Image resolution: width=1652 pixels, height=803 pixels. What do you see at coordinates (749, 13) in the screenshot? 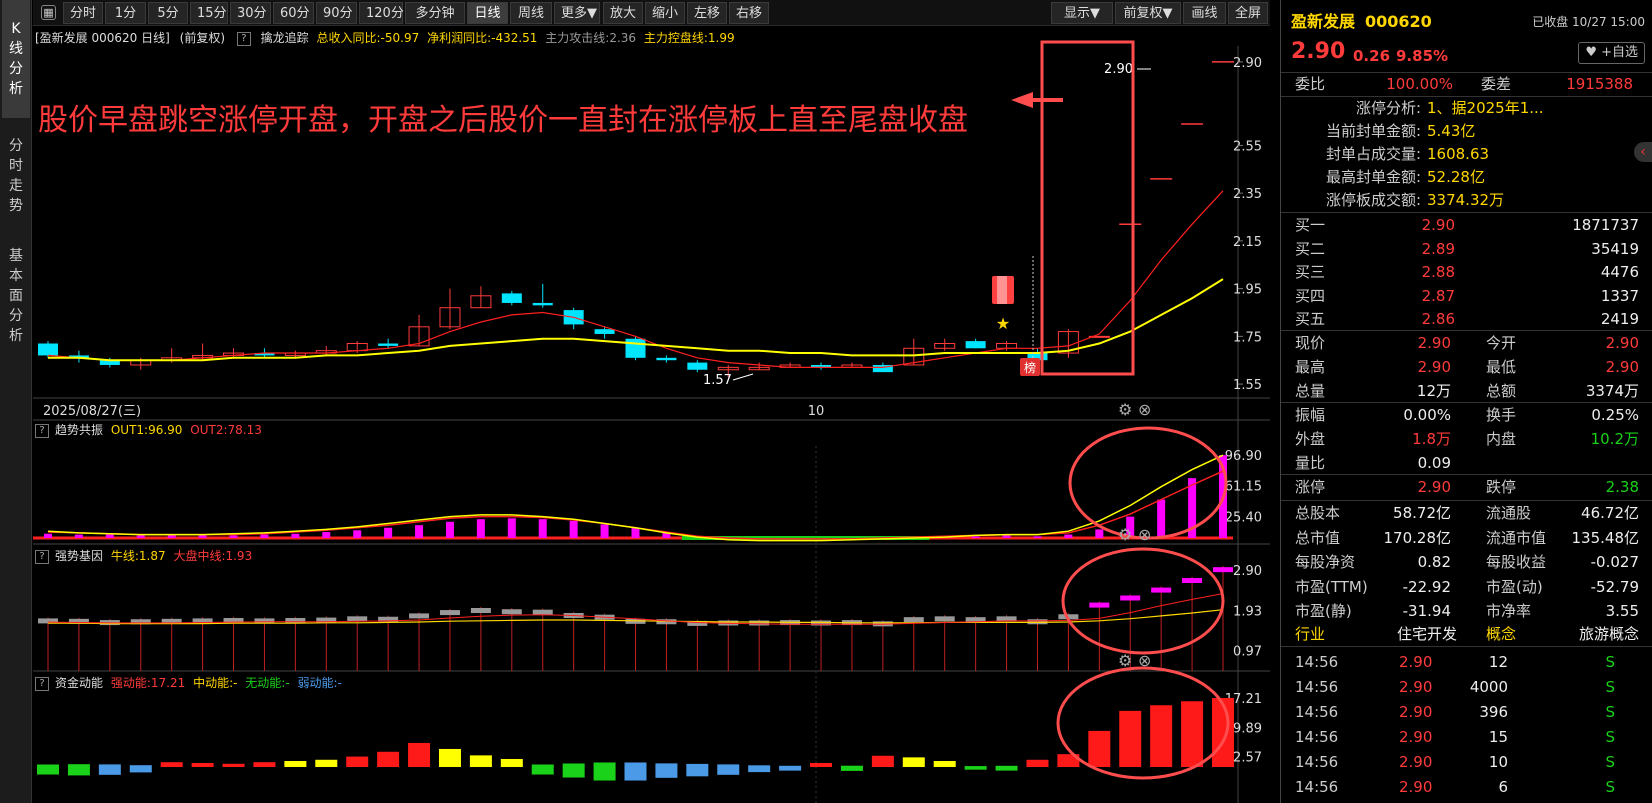
I see `action-3: 右移` at bounding box center [749, 13].